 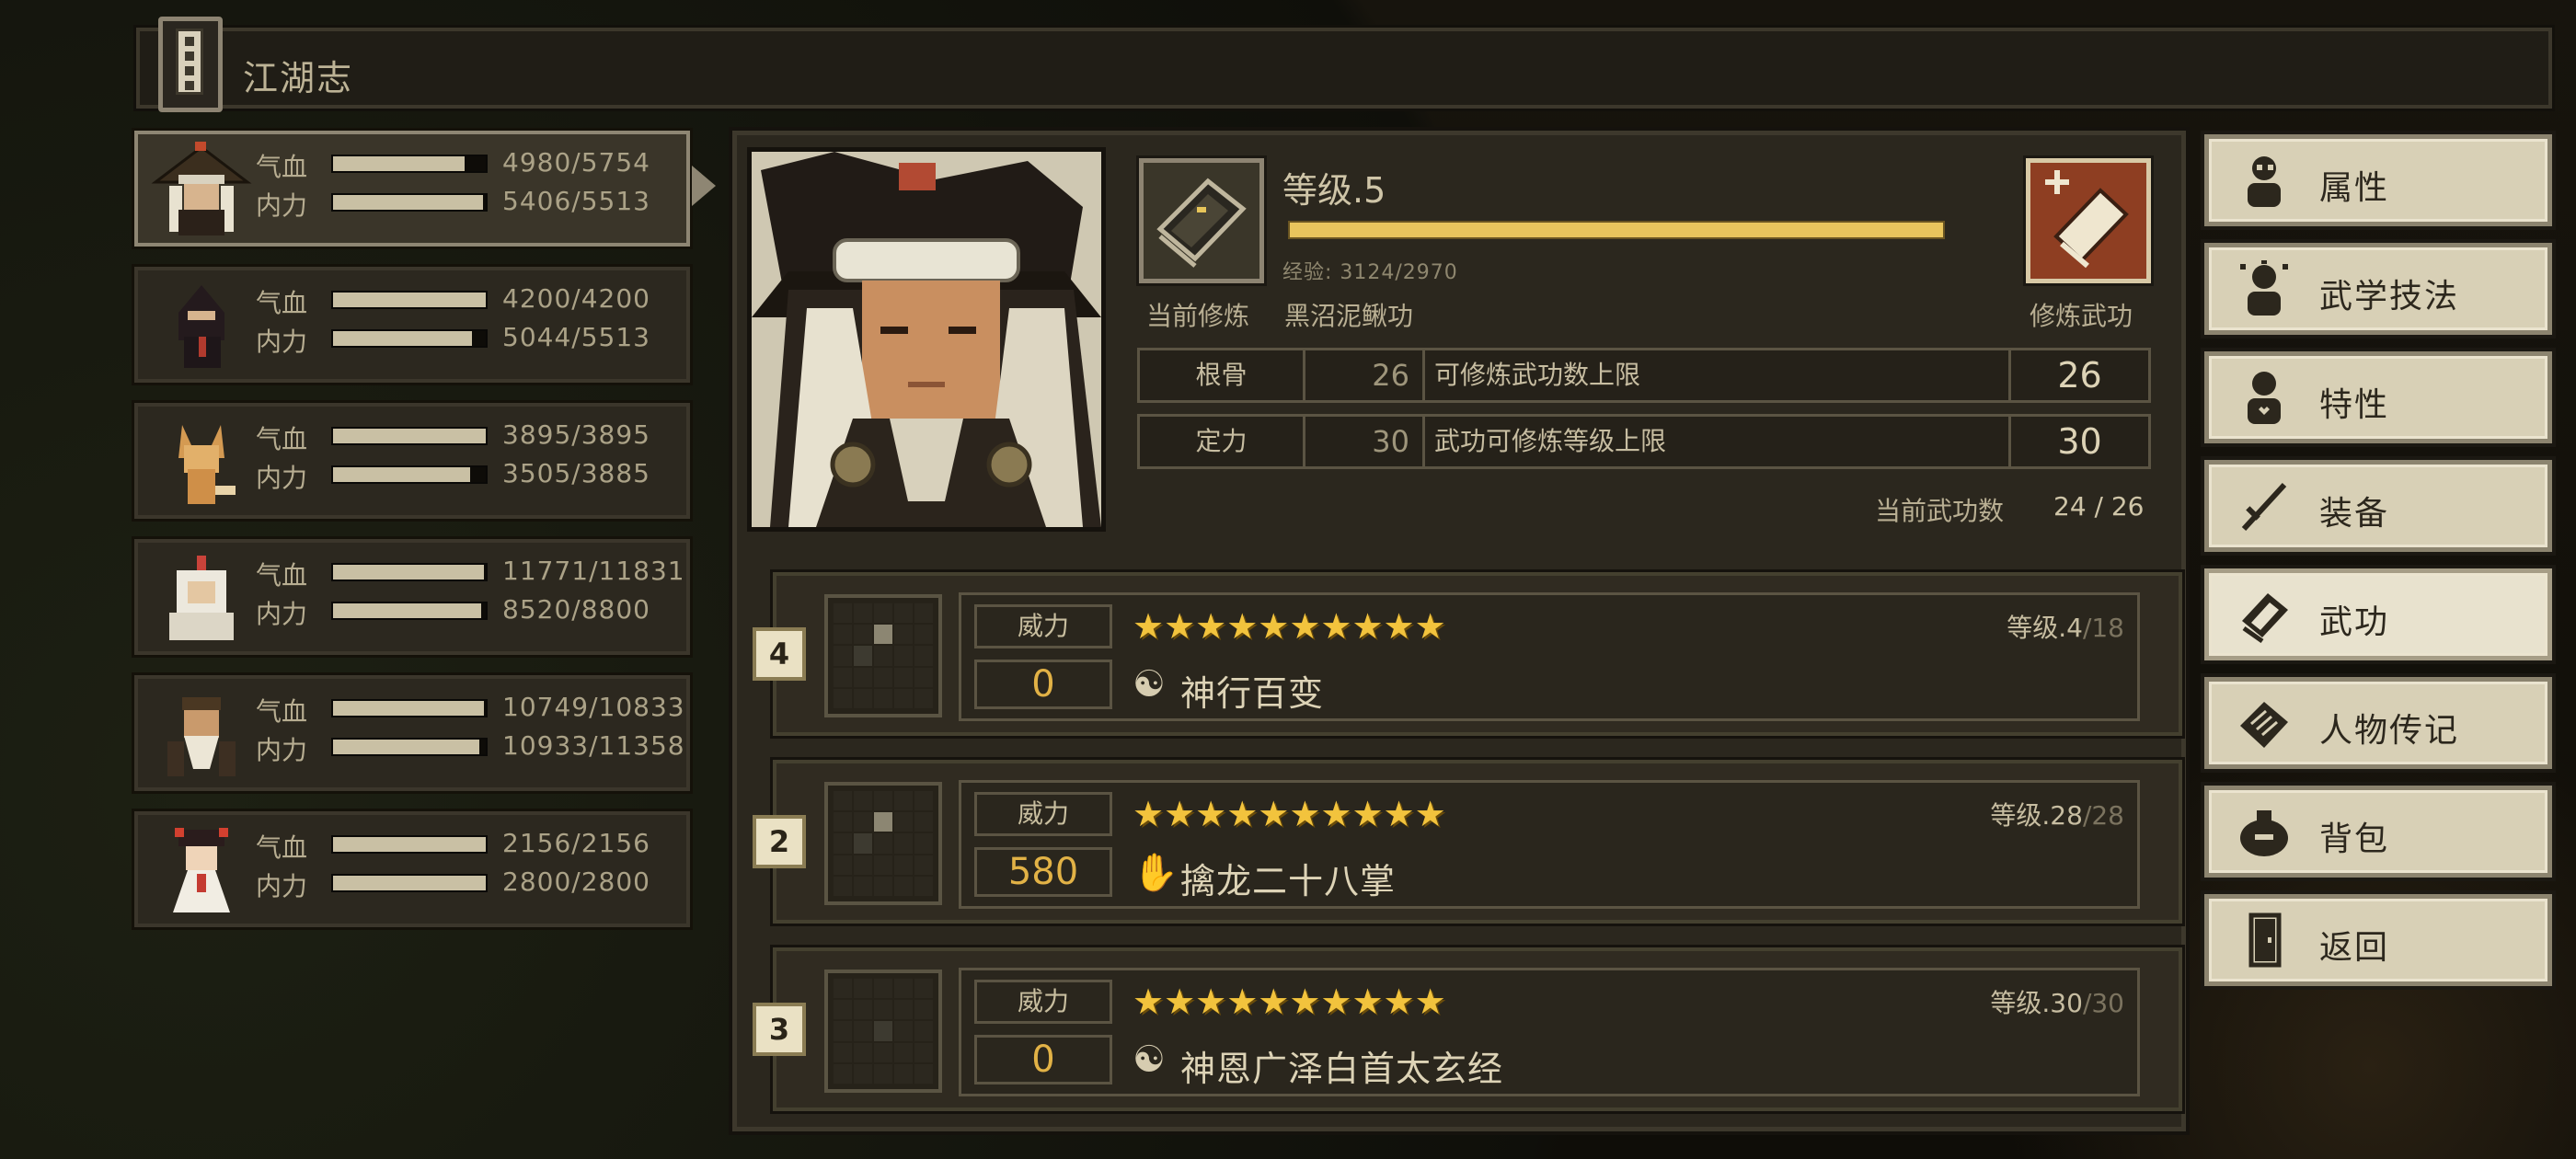 I want to click on menu-biography-button: 人物传记, so click(x=2378, y=723).